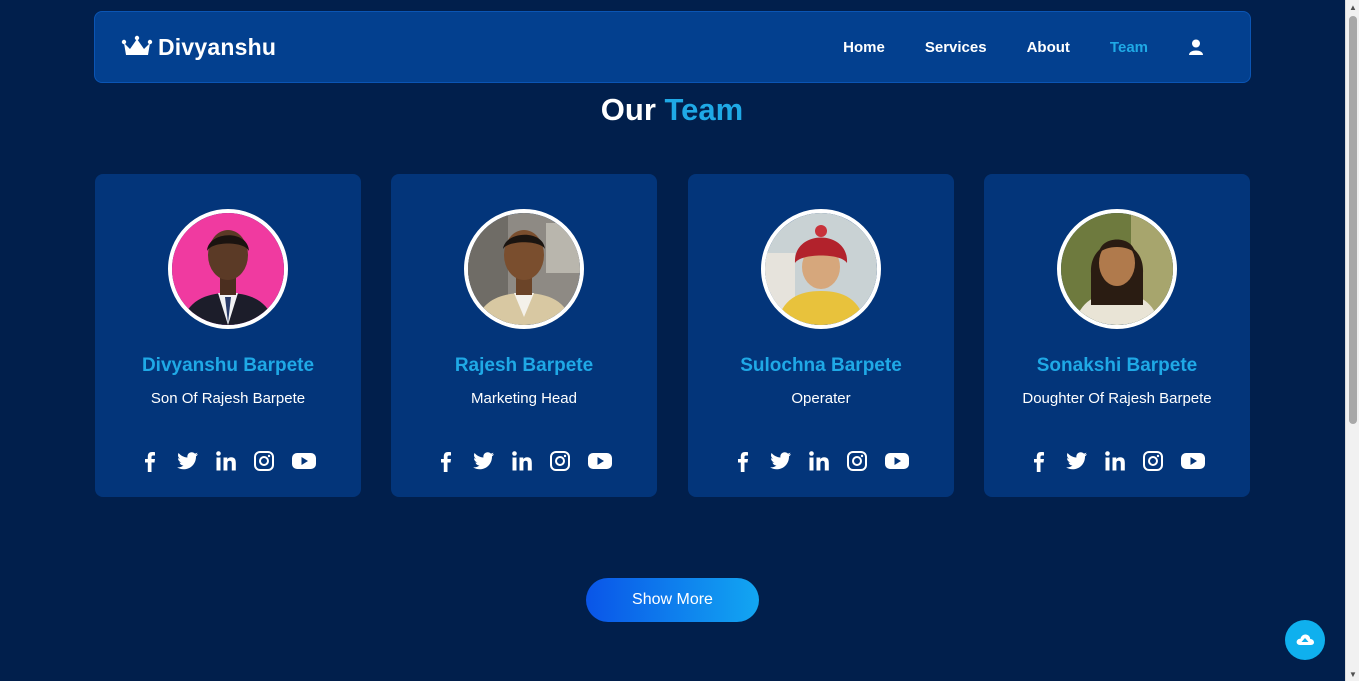 The height and width of the screenshot is (681, 1359). Describe the element at coordinates (524, 398) in the screenshot. I see `member-role: Marketing Head` at that location.